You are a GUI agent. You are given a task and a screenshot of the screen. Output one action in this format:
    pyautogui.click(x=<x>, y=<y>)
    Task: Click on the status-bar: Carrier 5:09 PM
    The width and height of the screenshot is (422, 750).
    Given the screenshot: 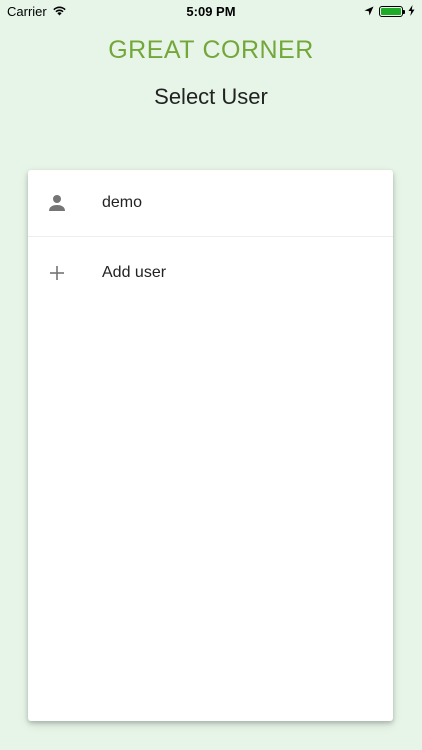 What is the action you would take?
    pyautogui.click(x=211, y=11)
    